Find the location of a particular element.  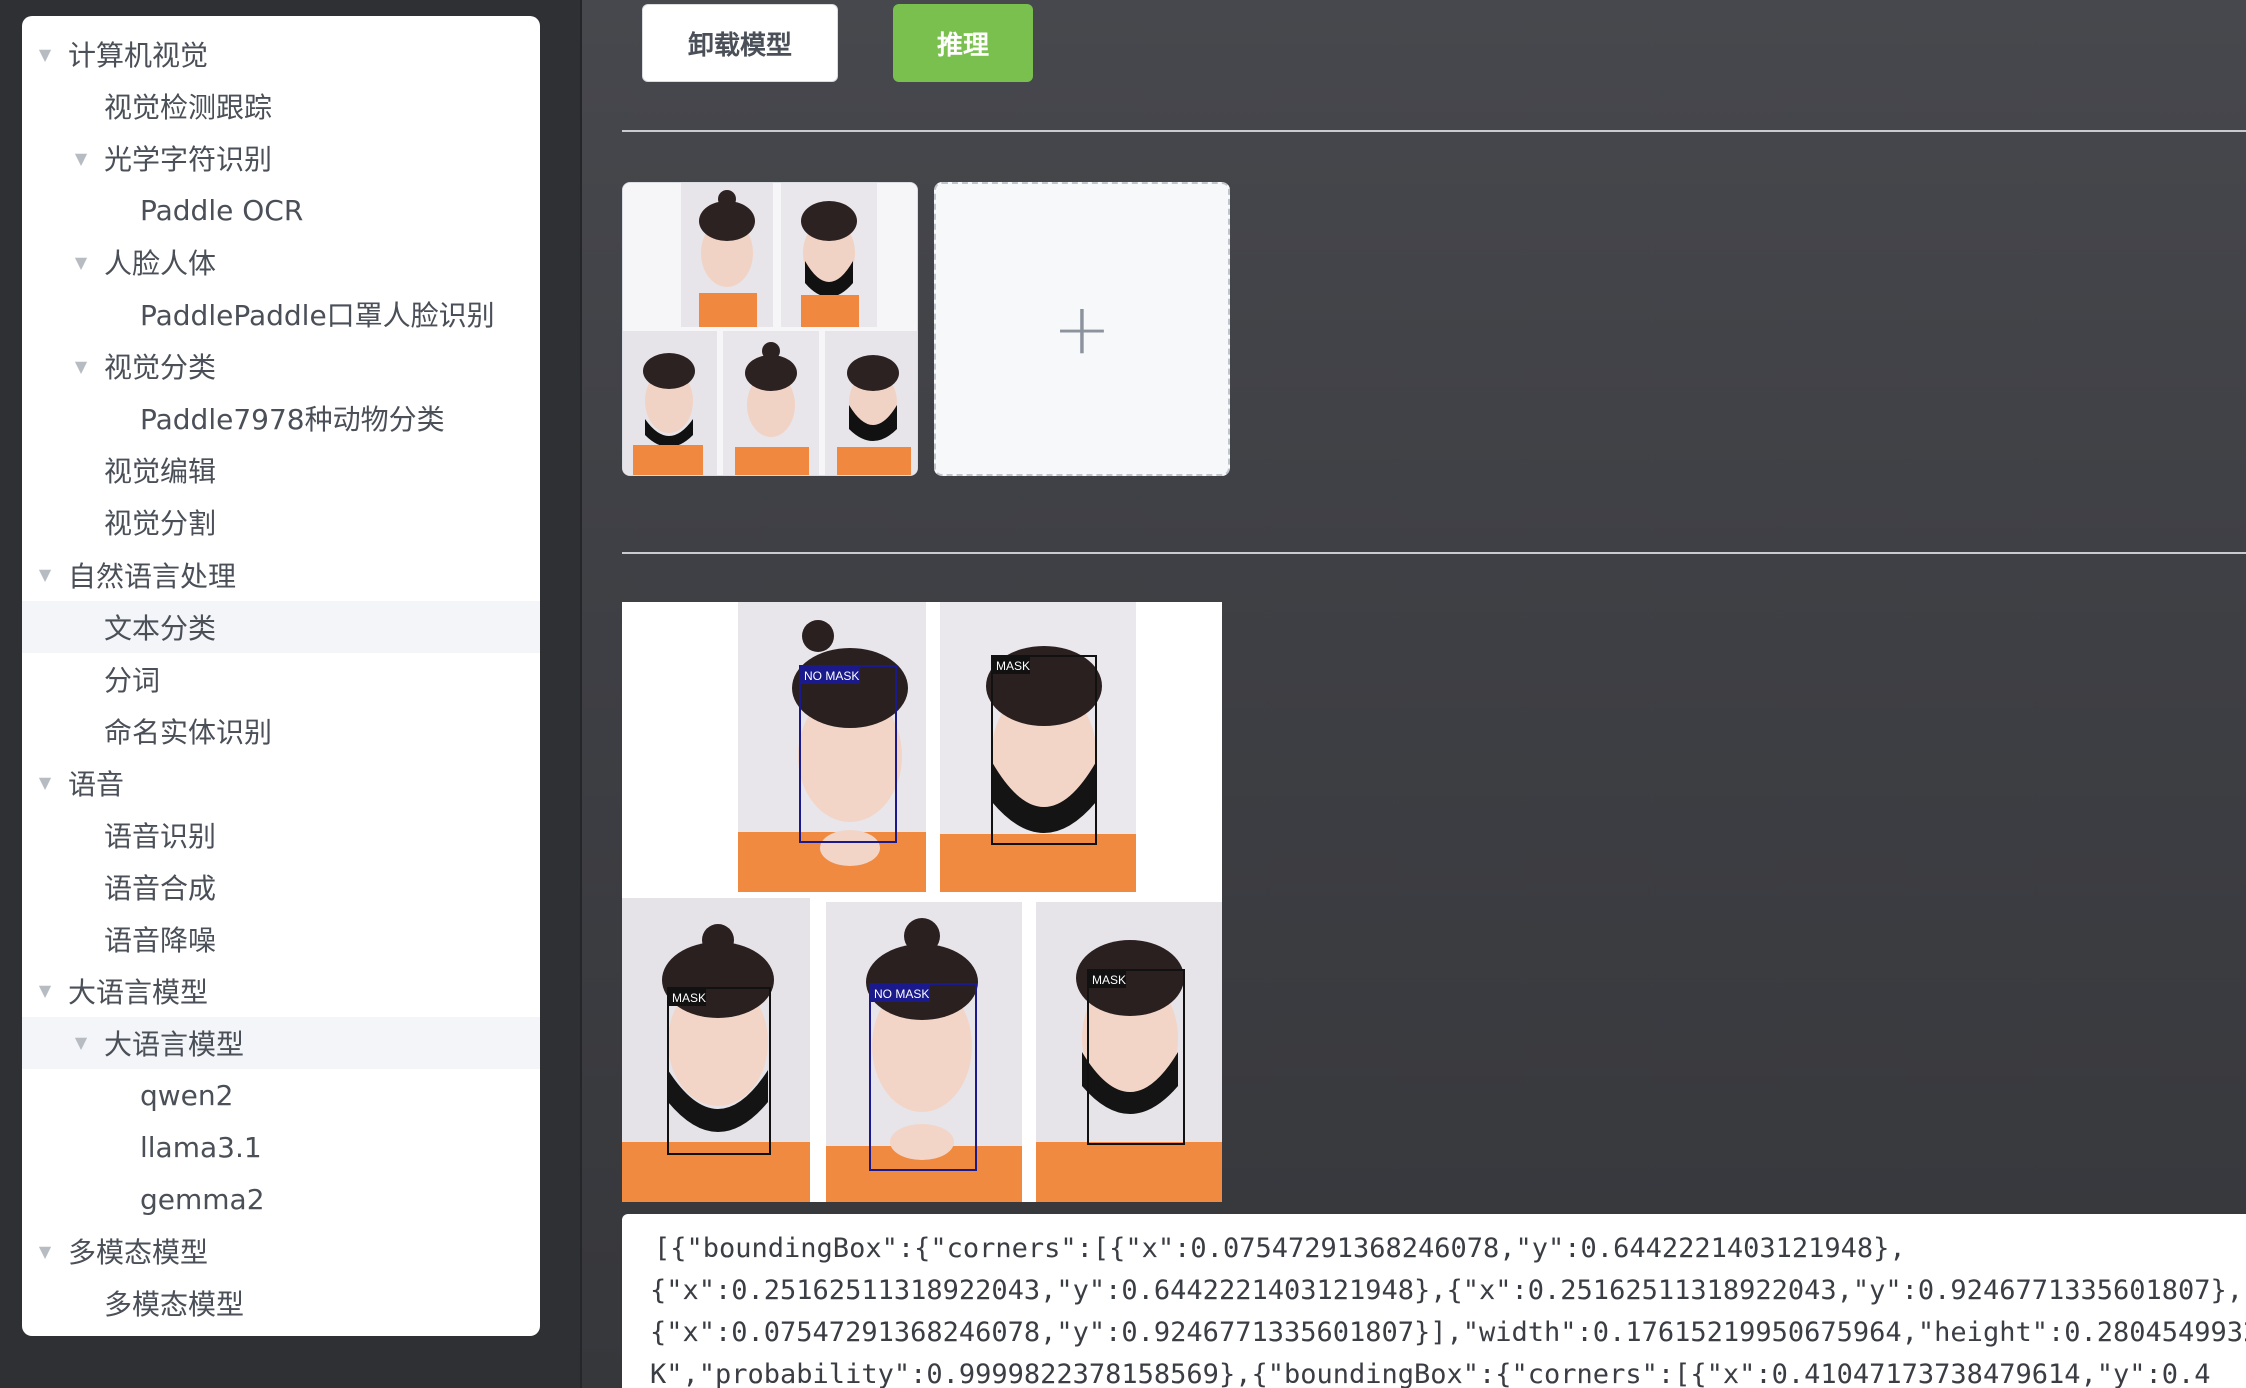

tree-item: Paddle OCR is located at coordinates (281, 210).